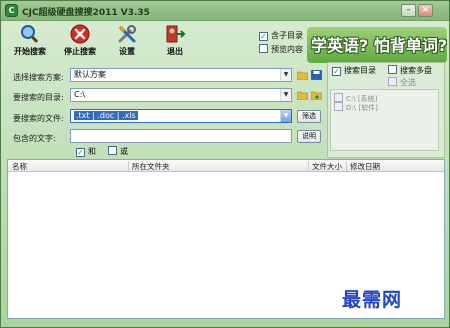 This screenshot has height=328, width=450. I want to click on preview-content-checkbox, so click(263, 48).